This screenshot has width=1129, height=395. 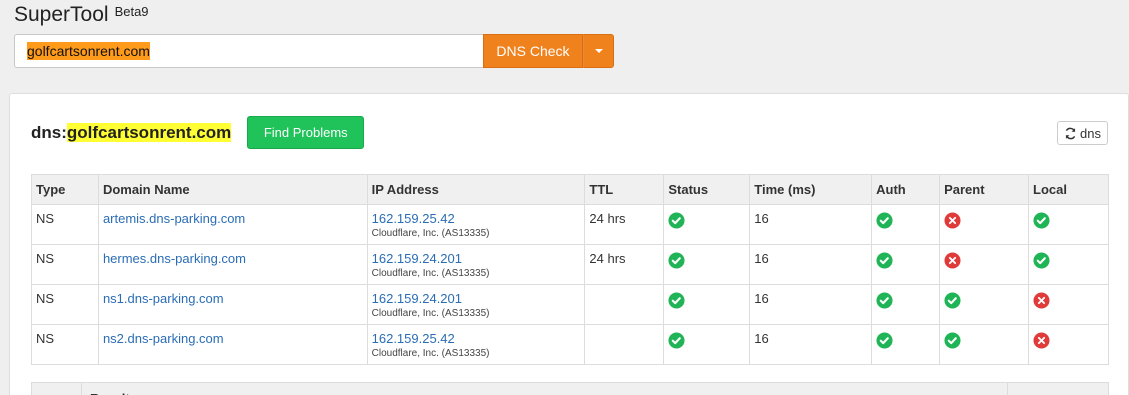 I want to click on domain-cell: artemis.dns-parking.com, so click(x=232, y=224).